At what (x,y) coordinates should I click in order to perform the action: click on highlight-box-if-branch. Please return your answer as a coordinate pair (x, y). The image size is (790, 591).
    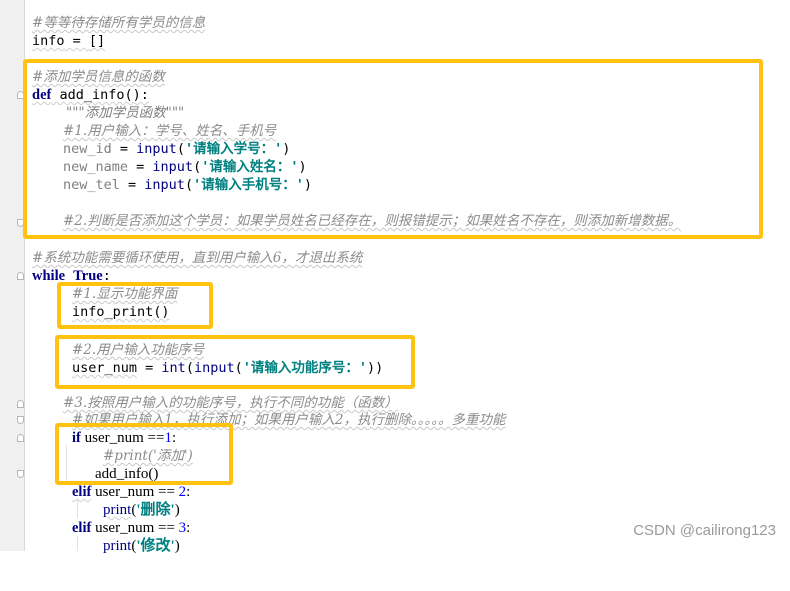
    Looking at the image, I should click on (144, 454).